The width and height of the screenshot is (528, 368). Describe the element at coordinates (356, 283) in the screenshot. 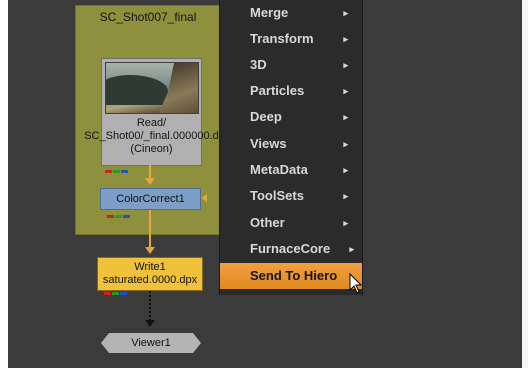

I see `mouse-pointer-icon` at that location.